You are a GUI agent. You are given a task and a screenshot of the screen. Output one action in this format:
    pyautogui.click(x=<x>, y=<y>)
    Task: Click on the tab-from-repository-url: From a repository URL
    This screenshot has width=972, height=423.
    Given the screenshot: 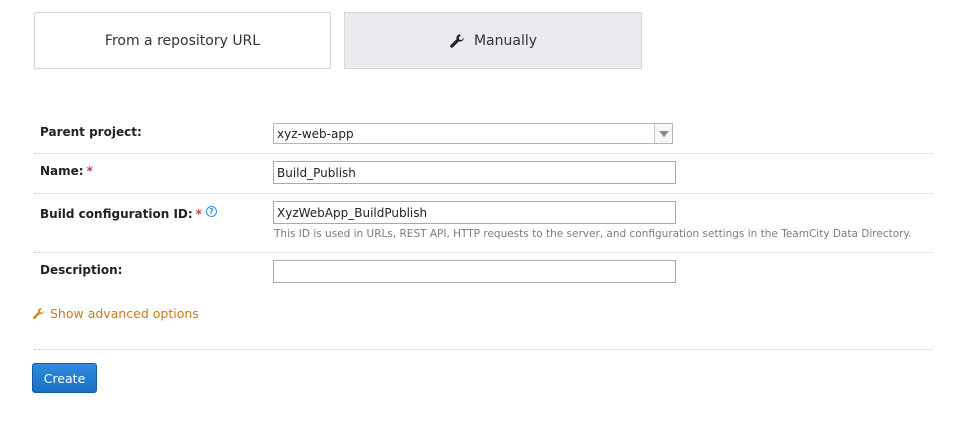 What is the action you would take?
    pyautogui.click(x=182, y=40)
    